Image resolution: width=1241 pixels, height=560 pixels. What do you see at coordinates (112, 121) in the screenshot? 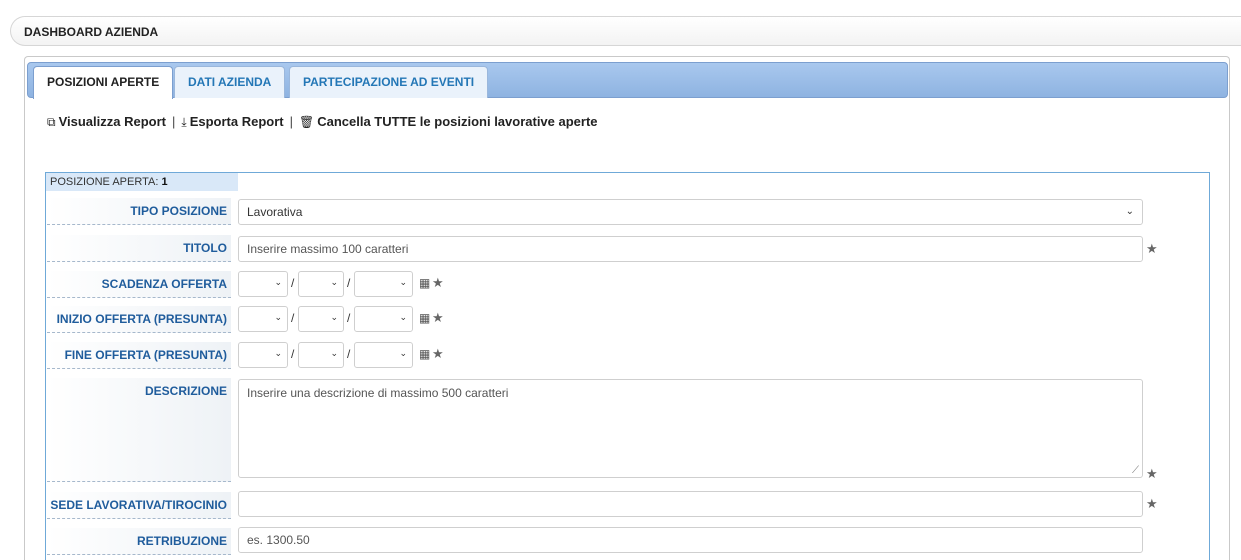
I see `view-report-label: Visualizza Report` at bounding box center [112, 121].